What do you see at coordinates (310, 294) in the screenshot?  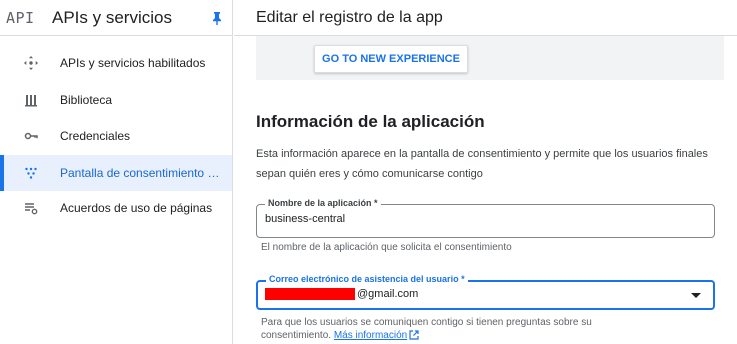 I see `redaction-mark` at bounding box center [310, 294].